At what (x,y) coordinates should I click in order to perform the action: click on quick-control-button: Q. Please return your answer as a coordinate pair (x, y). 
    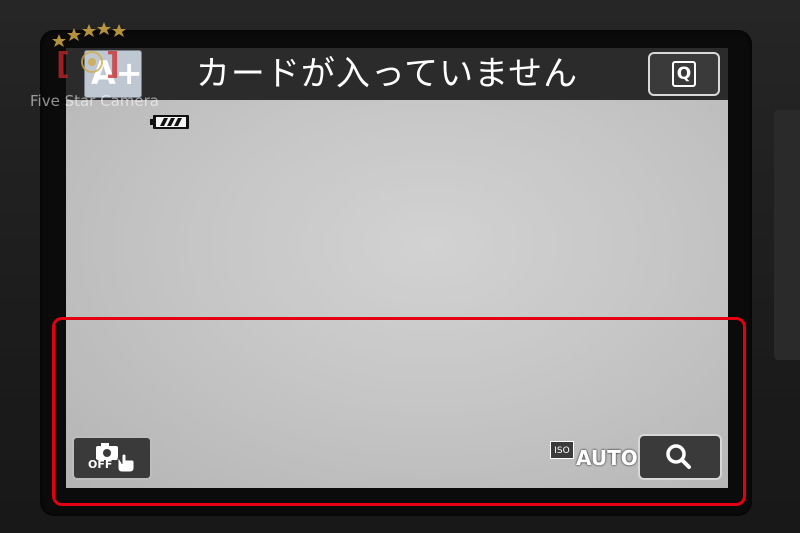
    Looking at the image, I should click on (684, 74).